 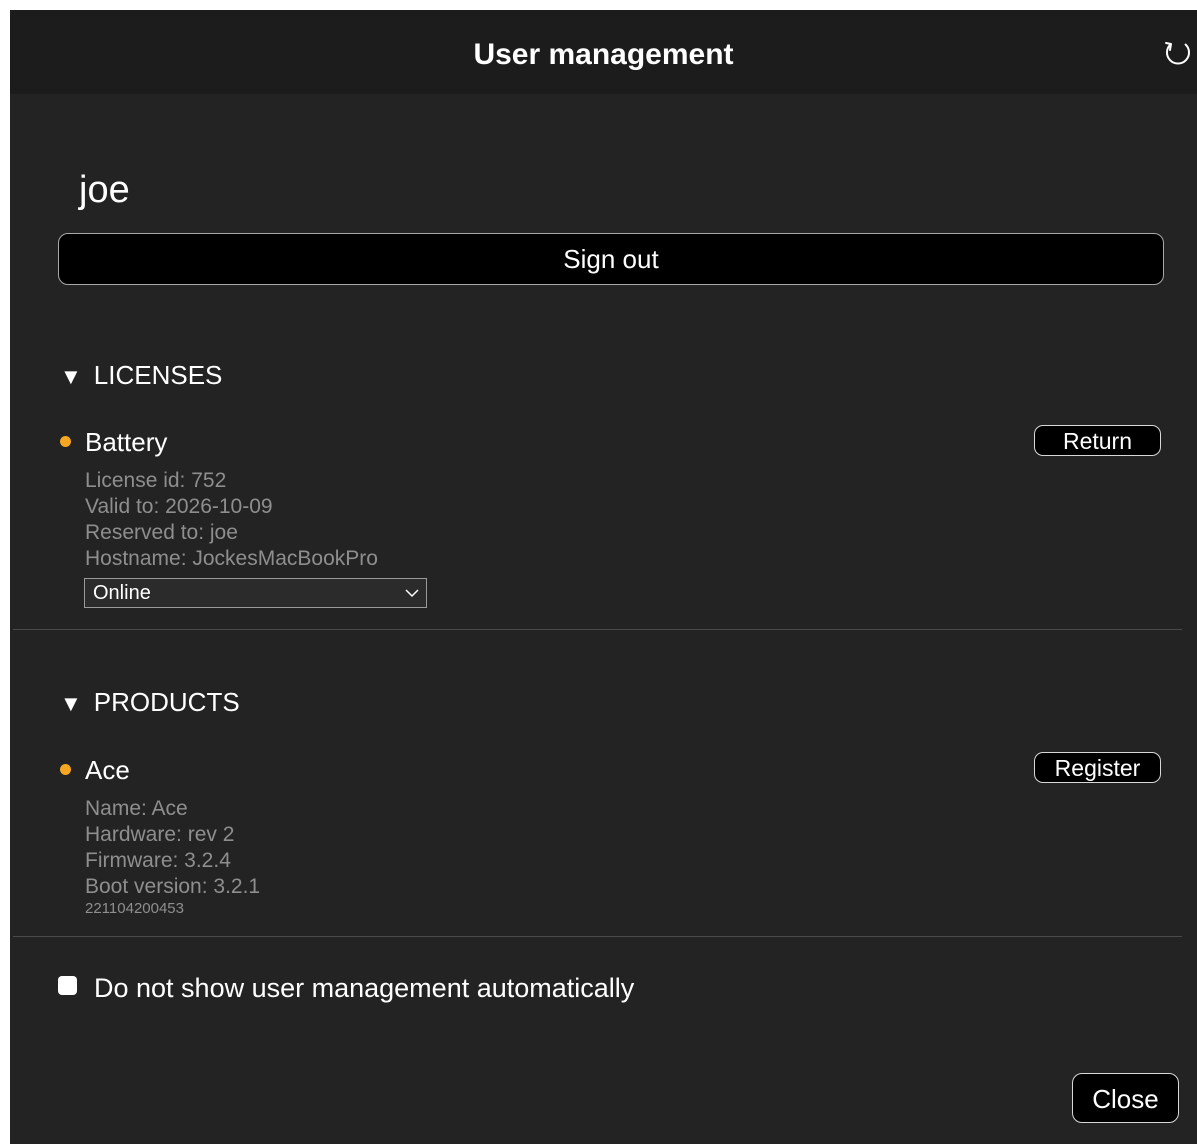 What do you see at coordinates (611, 259) in the screenshot?
I see `sign-out-button: Sign out` at bounding box center [611, 259].